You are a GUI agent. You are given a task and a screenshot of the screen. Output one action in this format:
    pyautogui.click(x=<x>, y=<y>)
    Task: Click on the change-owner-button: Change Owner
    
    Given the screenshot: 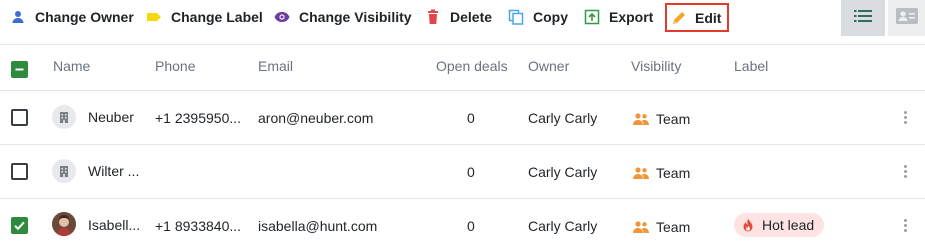 What is the action you would take?
    pyautogui.click(x=72, y=17)
    